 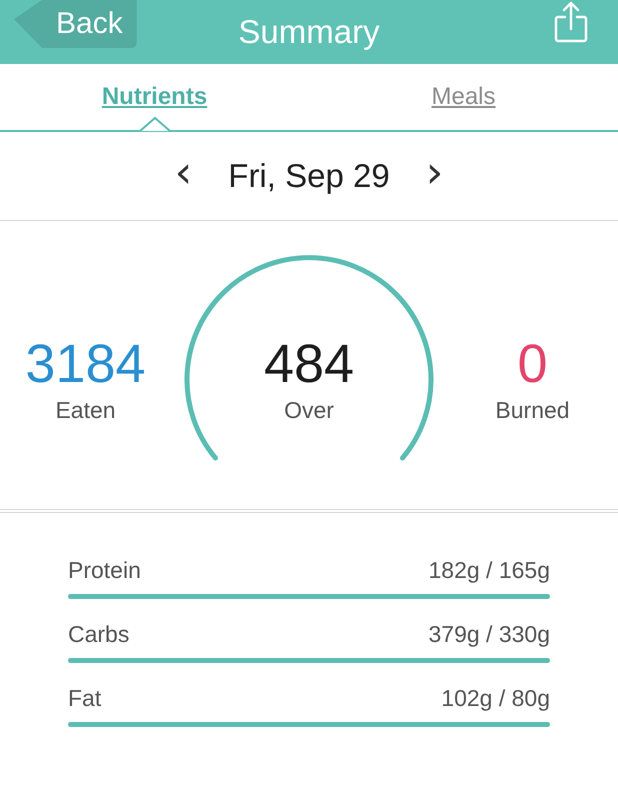 What do you see at coordinates (104, 570) in the screenshot?
I see `nutrient-name: Protein` at bounding box center [104, 570].